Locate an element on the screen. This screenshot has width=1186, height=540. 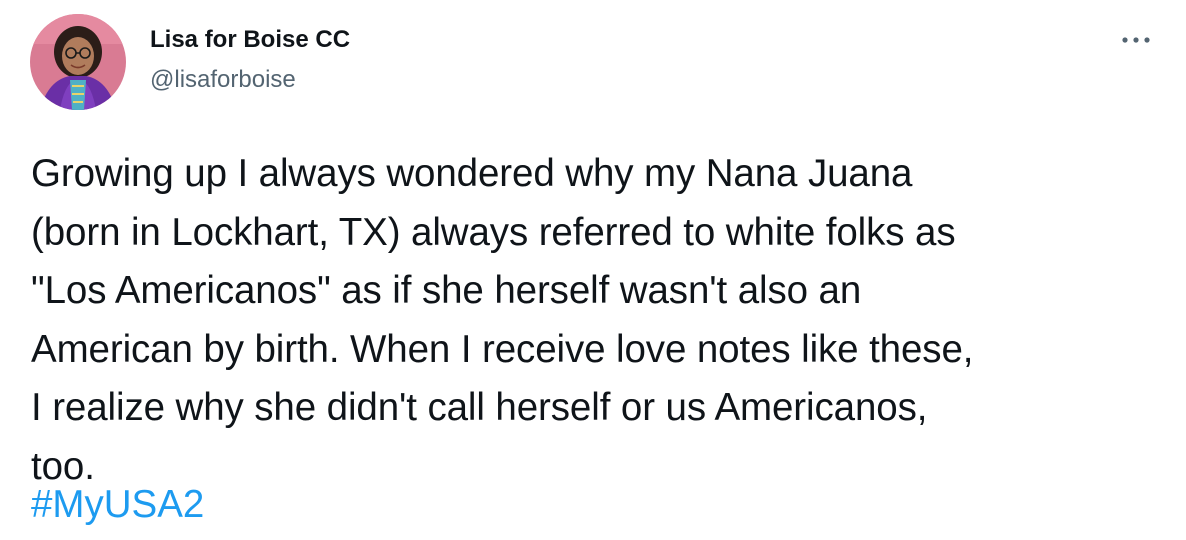
more-options-button is located at coordinates (1136, 40).